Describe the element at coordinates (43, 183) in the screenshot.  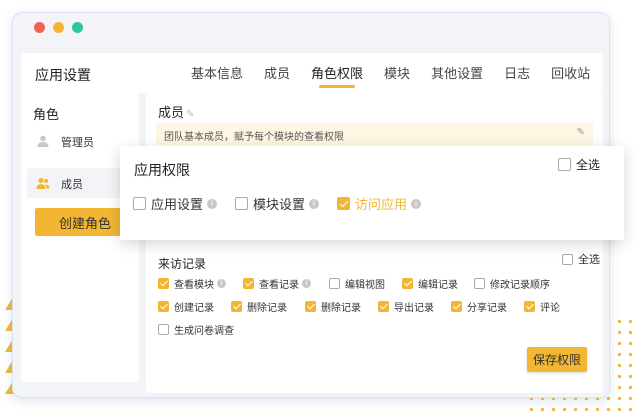
I see `users-group-icon` at that location.